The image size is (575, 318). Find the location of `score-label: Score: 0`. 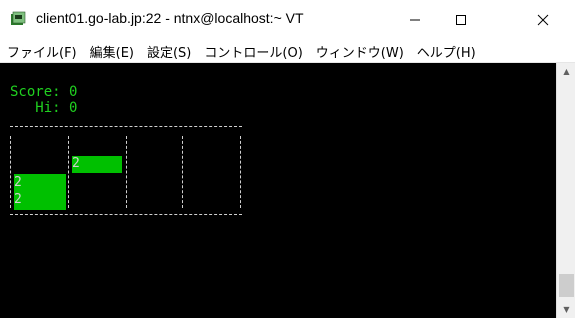

score-label: Score: 0 is located at coordinates (44, 92).